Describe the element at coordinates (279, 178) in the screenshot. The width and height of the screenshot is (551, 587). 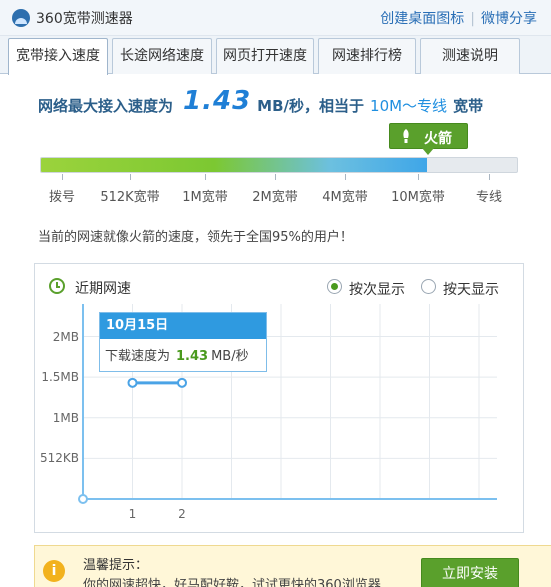
I see `speed-level-ticks` at that location.